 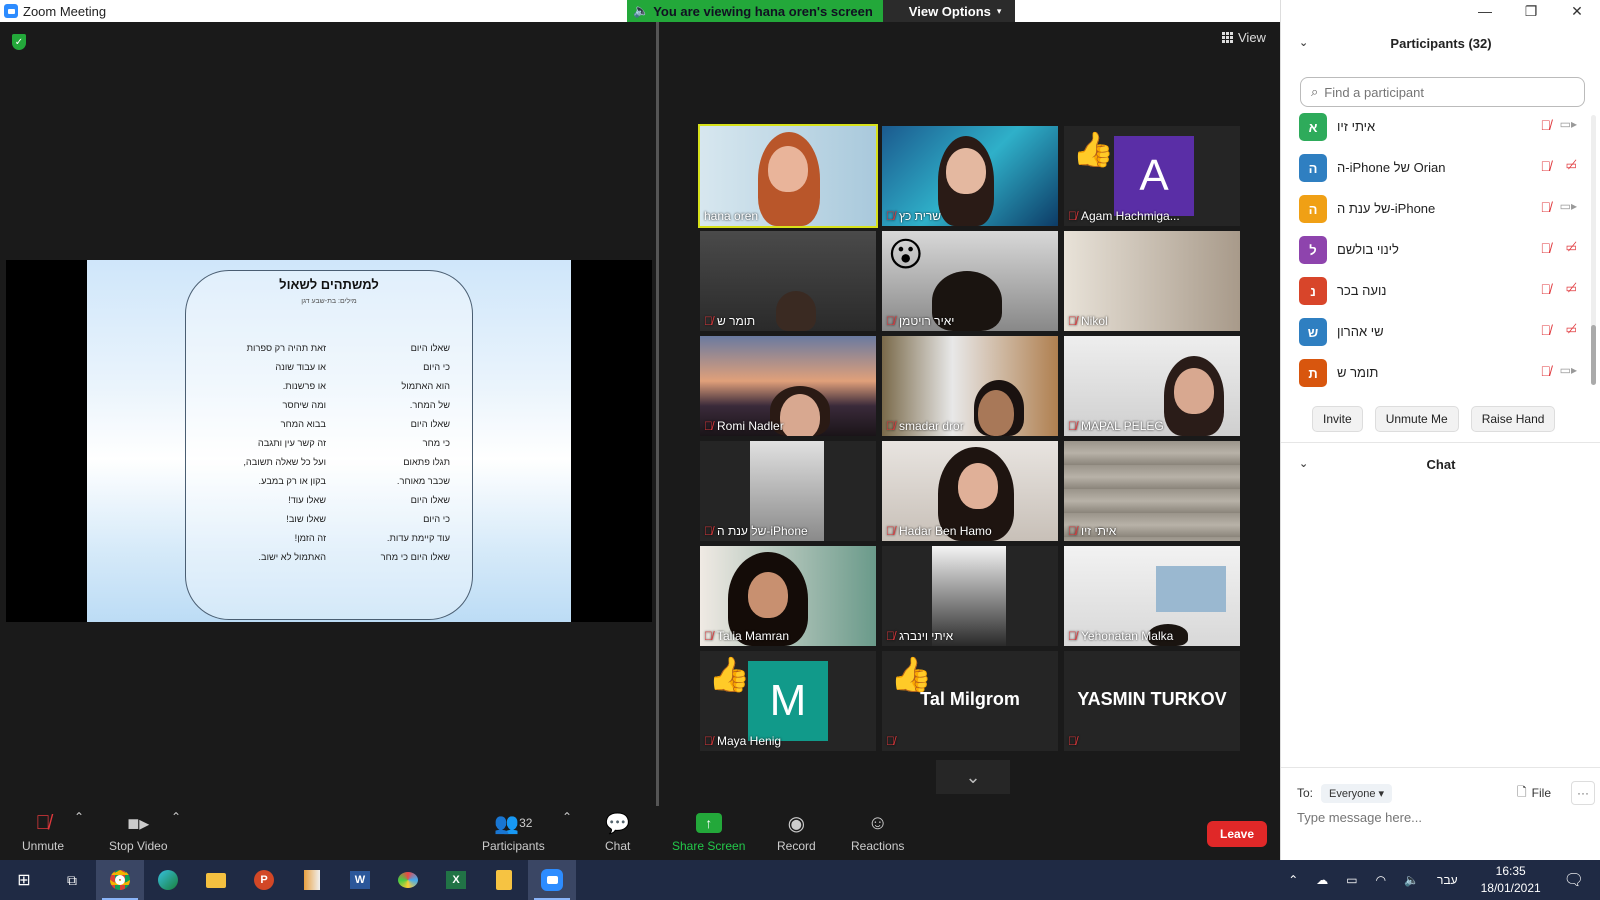 I want to click on windows-start-icon: ⊞, so click(x=24, y=880).